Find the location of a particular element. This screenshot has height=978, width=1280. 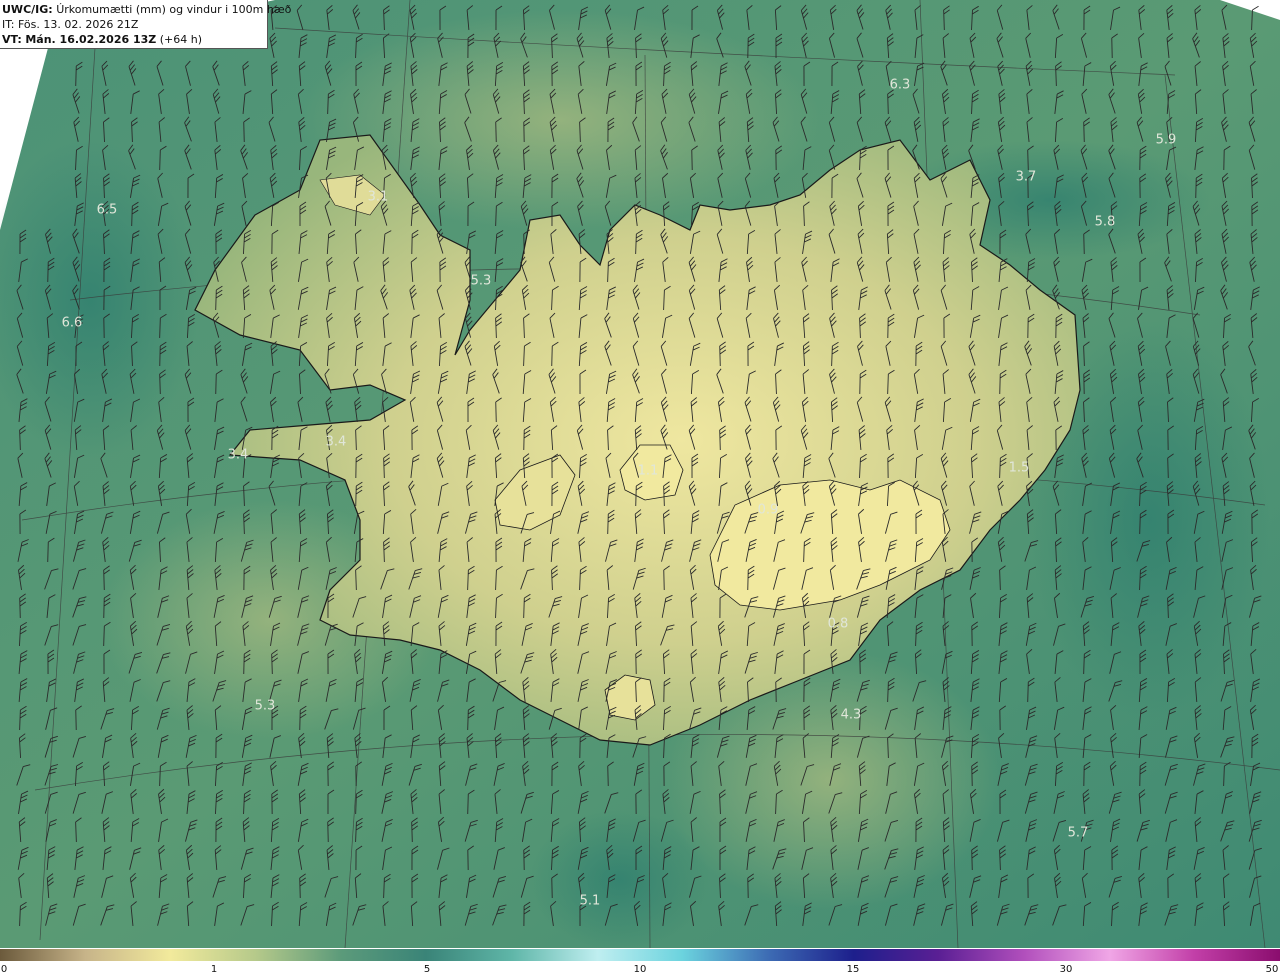

colorbar-strip is located at coordinates (640, 955).